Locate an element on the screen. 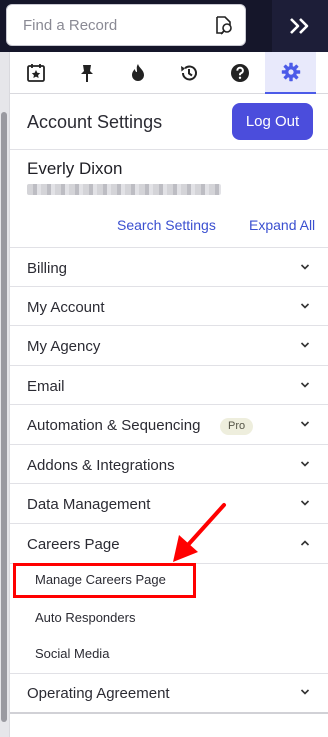 The width and height of the screenshot is (328, 737). annotation-arrow is located at coordinates (199, 532).